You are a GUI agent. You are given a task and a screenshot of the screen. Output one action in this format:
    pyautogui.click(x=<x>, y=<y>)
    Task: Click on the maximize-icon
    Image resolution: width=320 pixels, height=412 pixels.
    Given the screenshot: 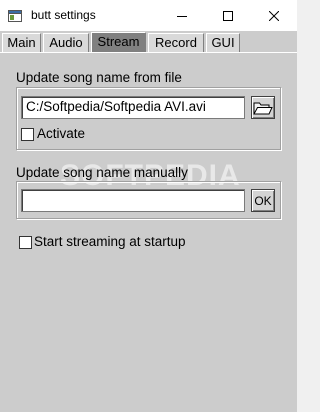 What is the action you would take?
    pyautogui.click(x=228, y=15)
    